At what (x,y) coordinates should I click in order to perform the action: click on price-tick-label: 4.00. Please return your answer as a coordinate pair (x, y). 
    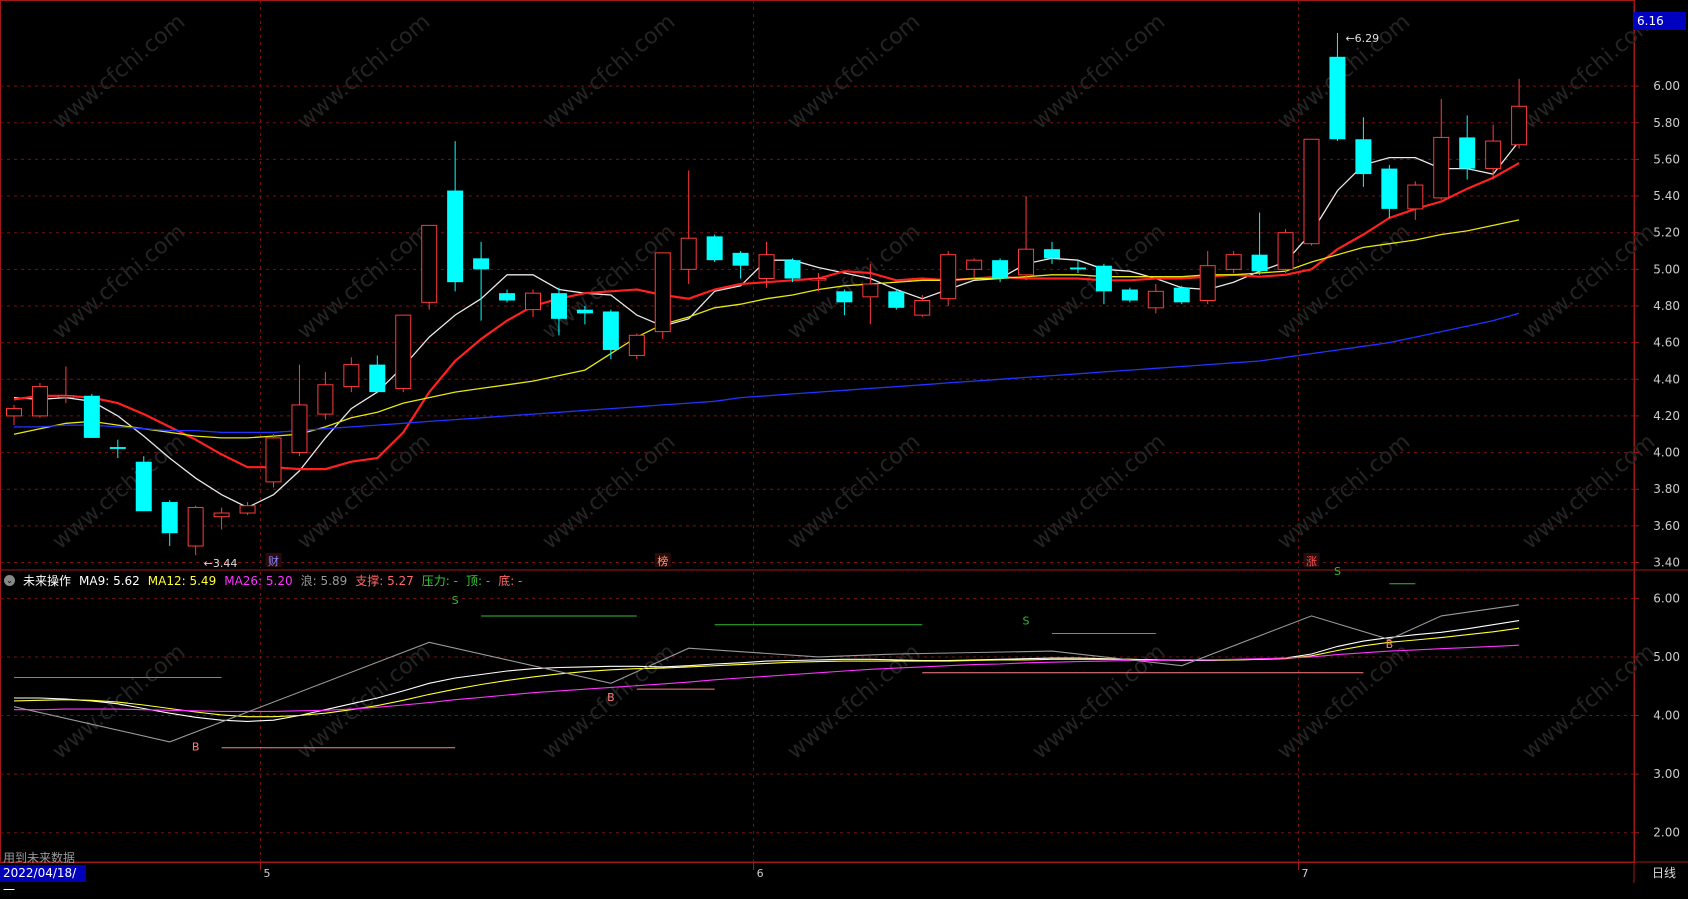
    Looking at the image, I should click on (1666, 453).